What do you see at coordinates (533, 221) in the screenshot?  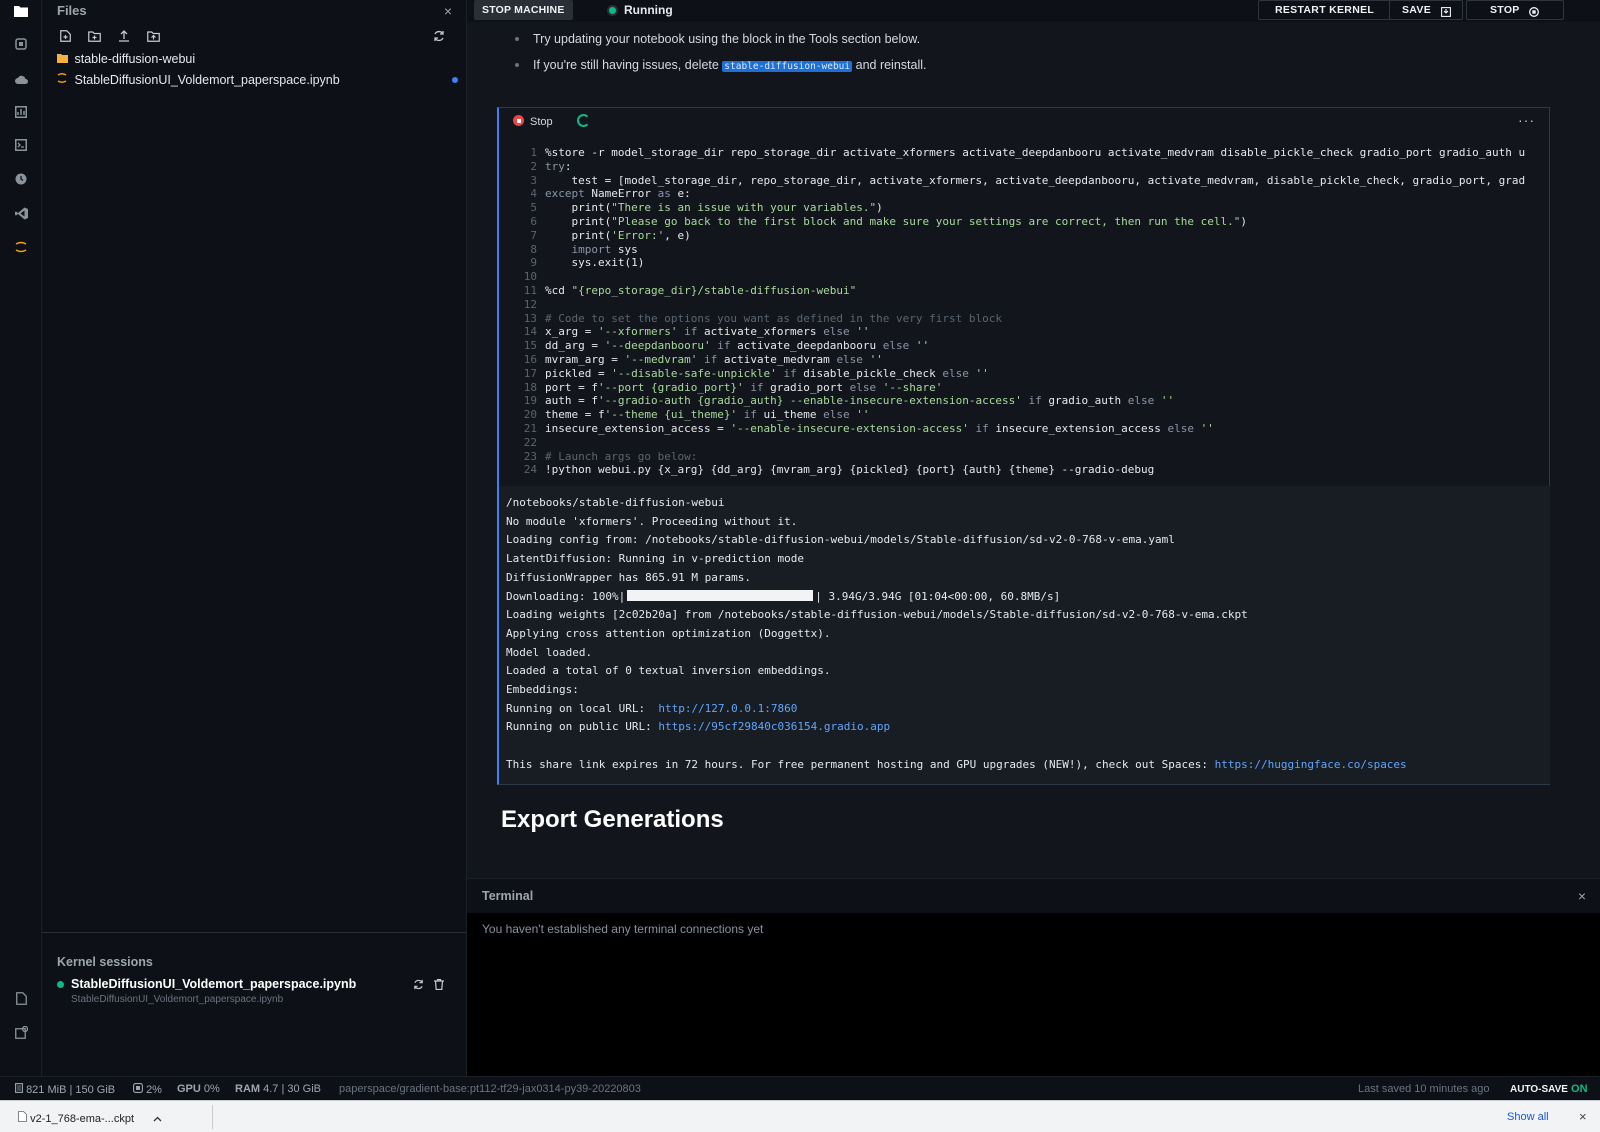 I see `line-number: 6` at bounding box center [533, 221].